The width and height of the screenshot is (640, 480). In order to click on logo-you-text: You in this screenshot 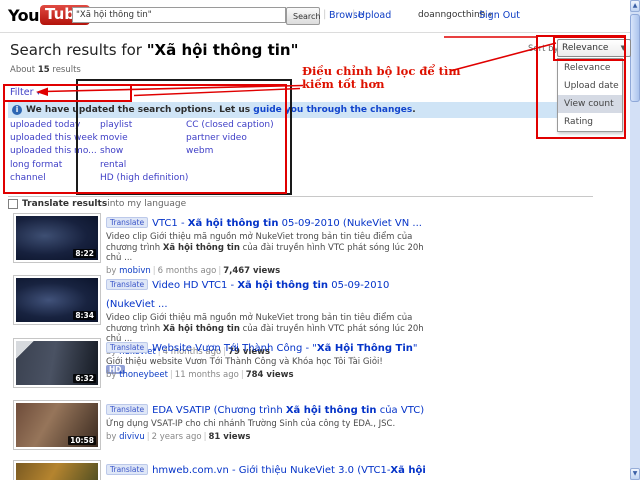, I will do `click(24, 15)`.